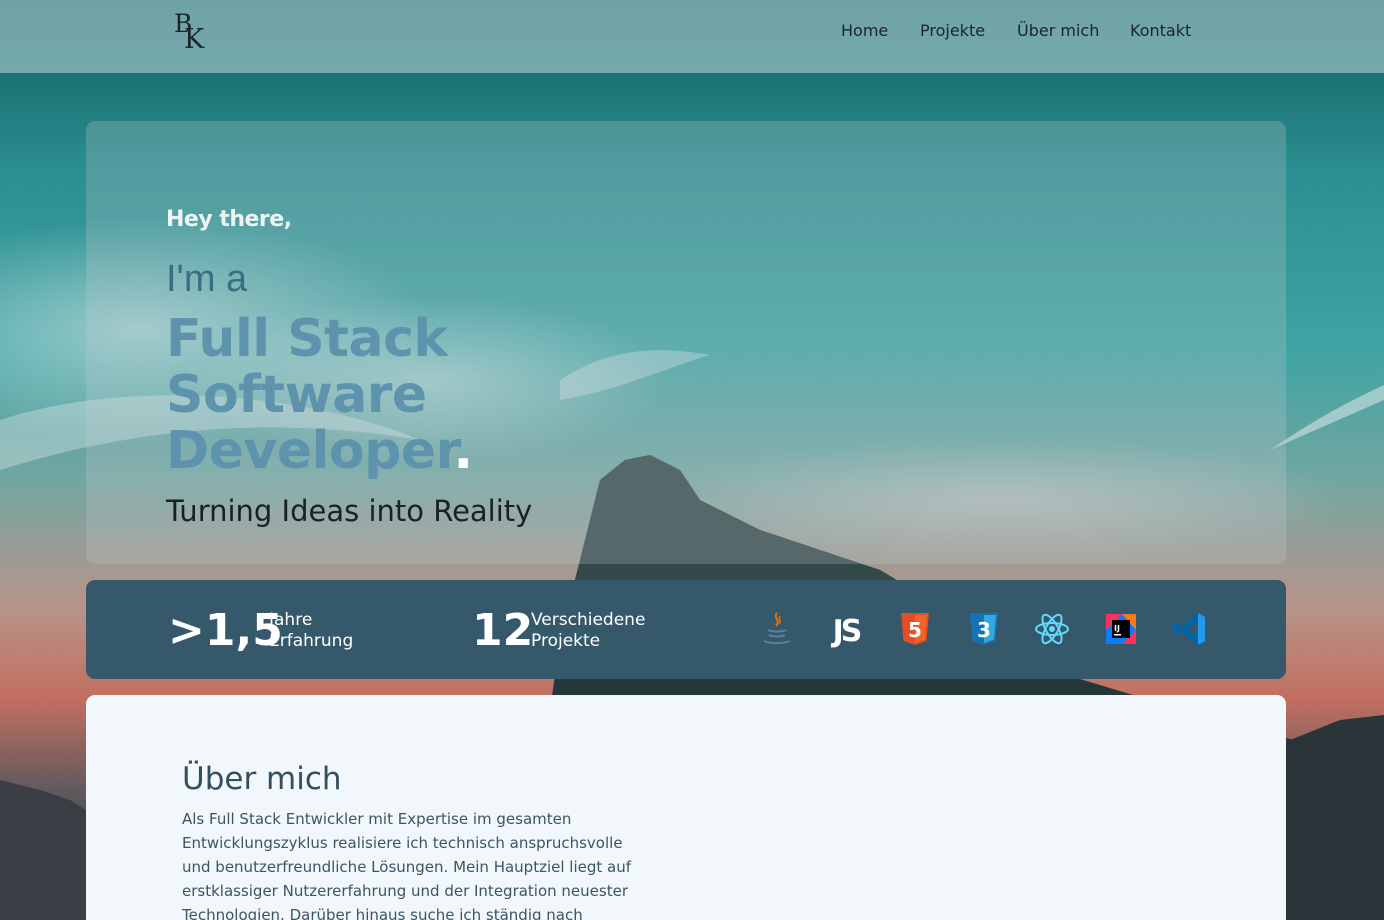 Image resolution: width=1384 pixels, height=920 pixels. Describe the element at coordinates (503, 630) in the screenshot. I see `stat-projects-value: 12` at that location.